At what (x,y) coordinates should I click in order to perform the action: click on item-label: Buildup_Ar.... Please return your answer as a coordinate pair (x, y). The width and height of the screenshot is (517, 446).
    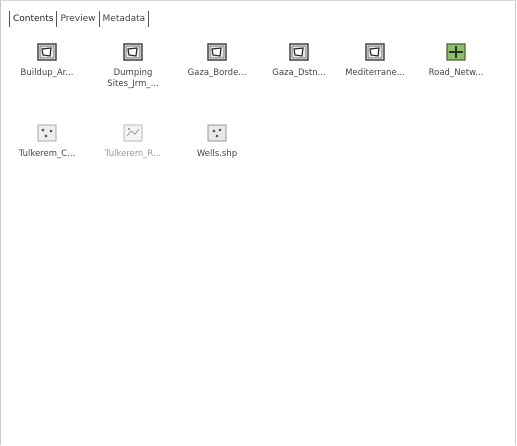
    Looking at the image, I should click on (47, 73).